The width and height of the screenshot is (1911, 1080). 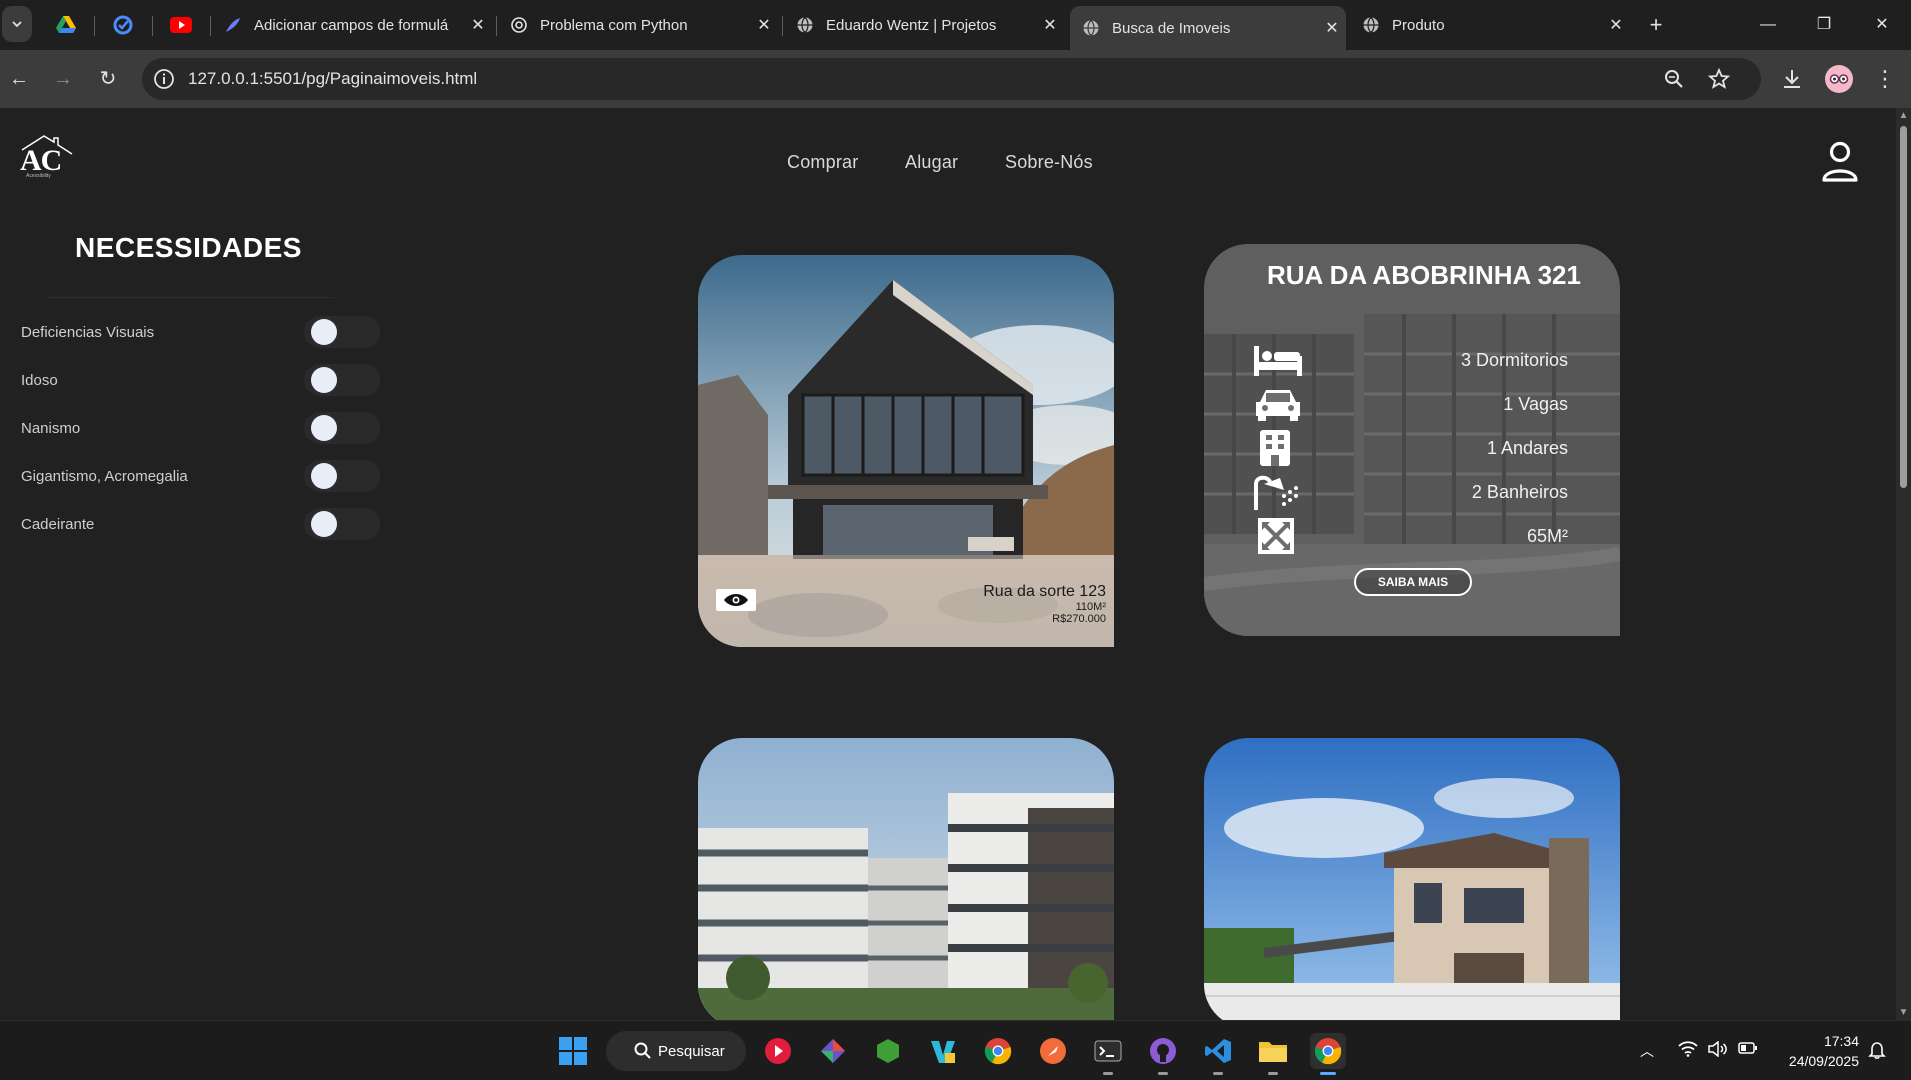 What do you see at coordinates (1823, 1061) in the screenshot?
I see `clock-date: 24/09/2025` at bounding box center [1823, 1061].